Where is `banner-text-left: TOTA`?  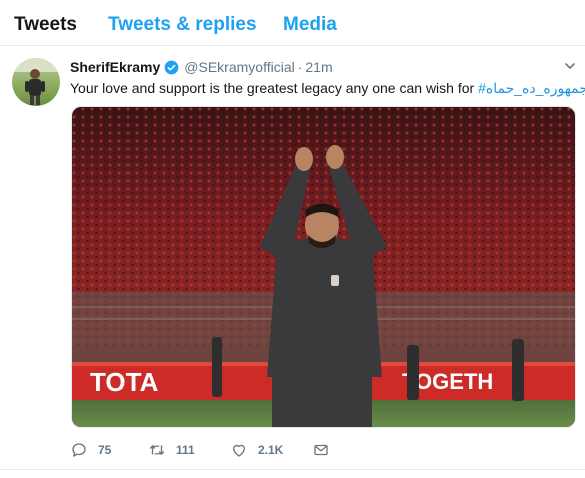
banner-text-left: TOTA is located at coordinates (124, 382).